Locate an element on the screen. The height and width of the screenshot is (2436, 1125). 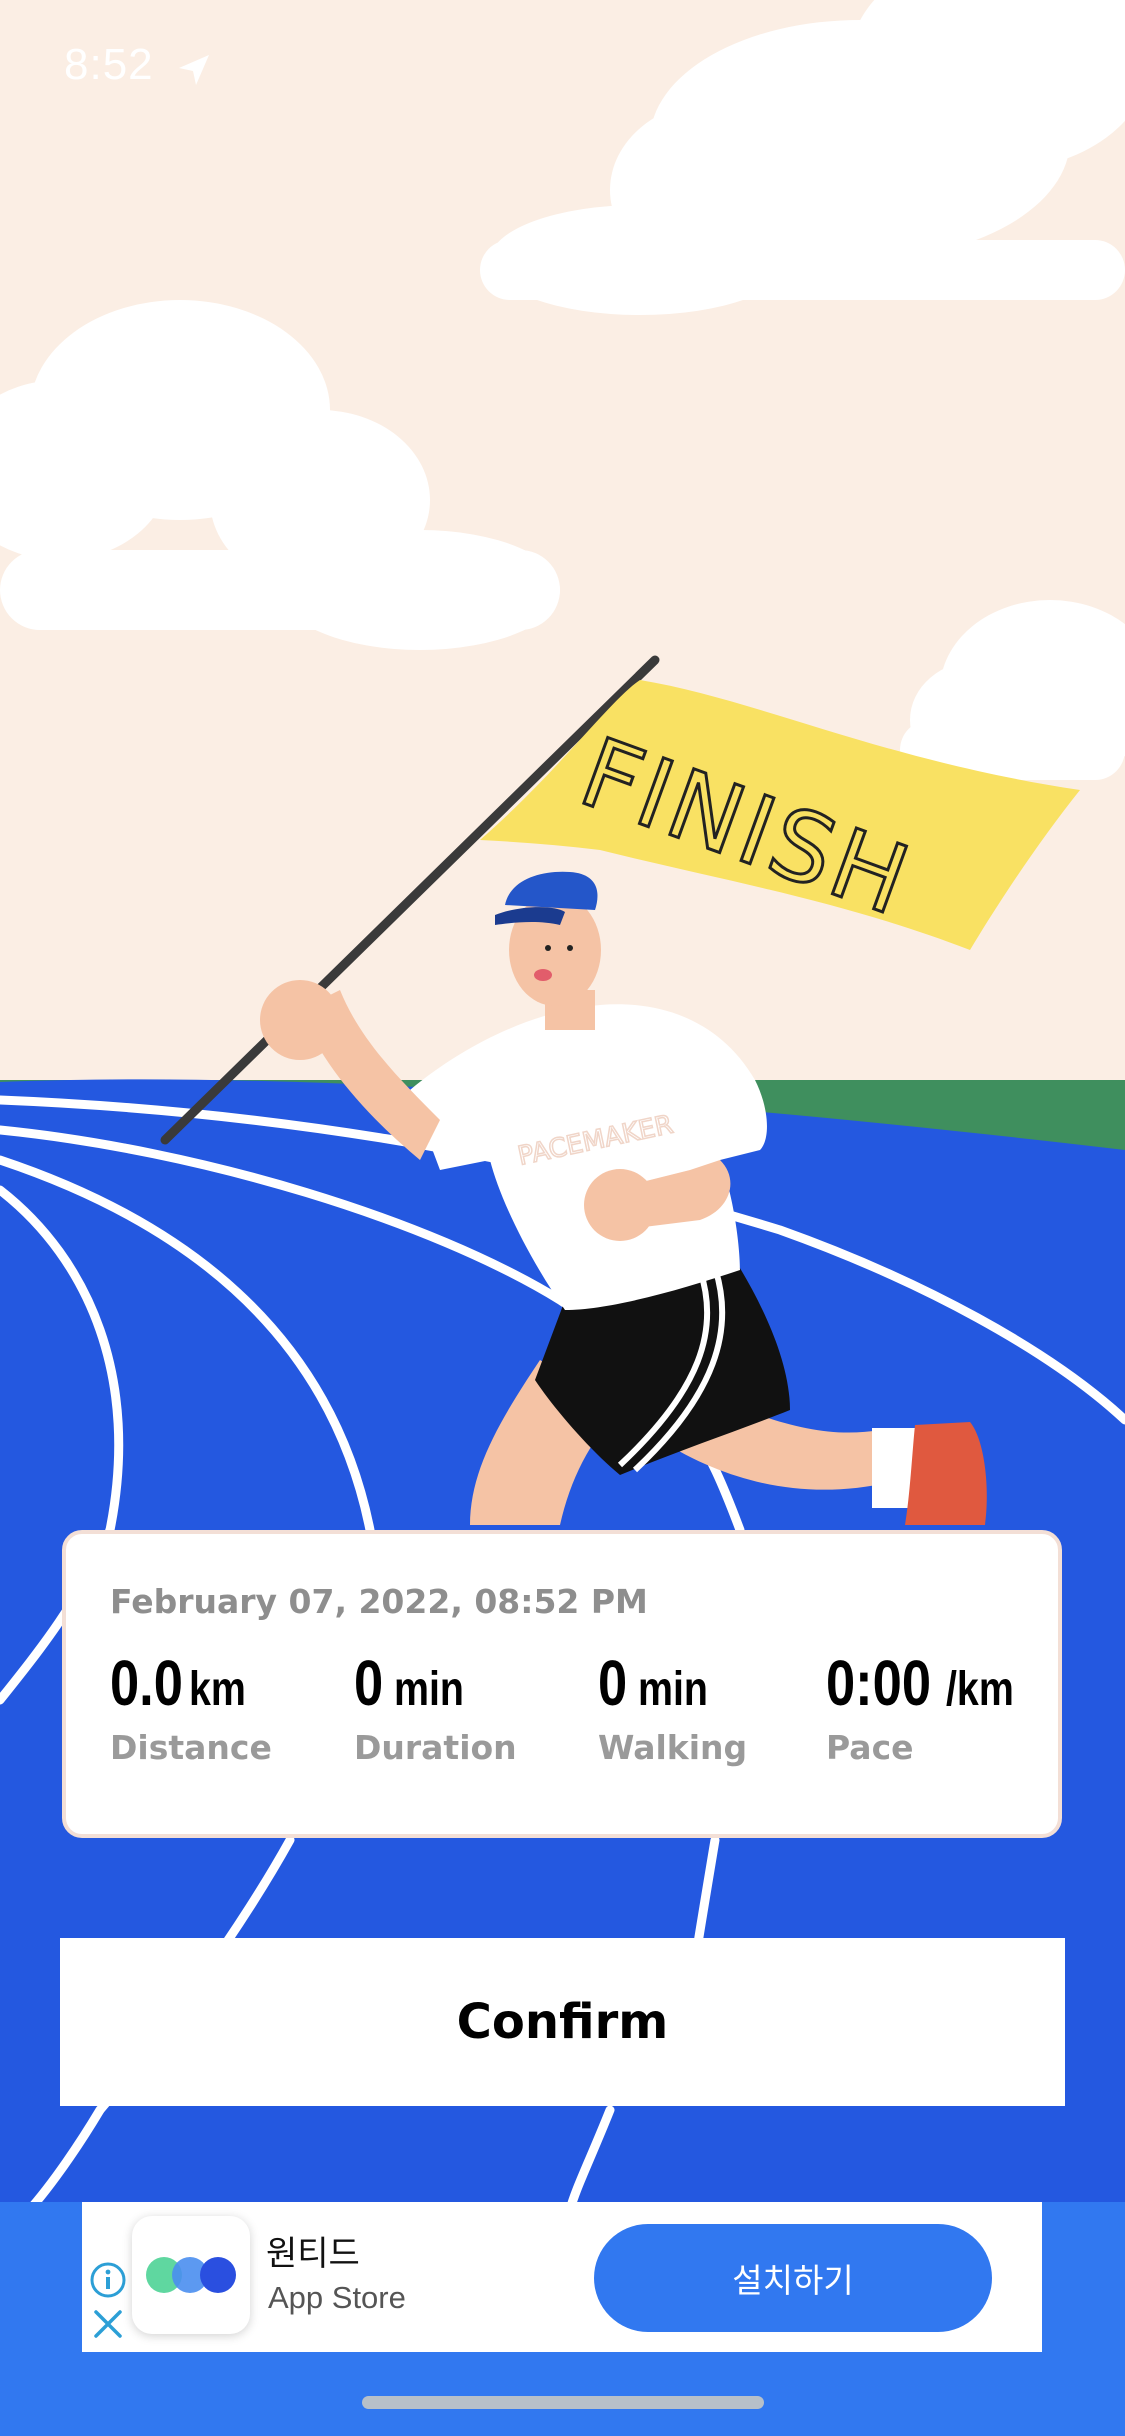
stat-pace-value-row: 0:00 /km is located at coordinates (927, 1683).